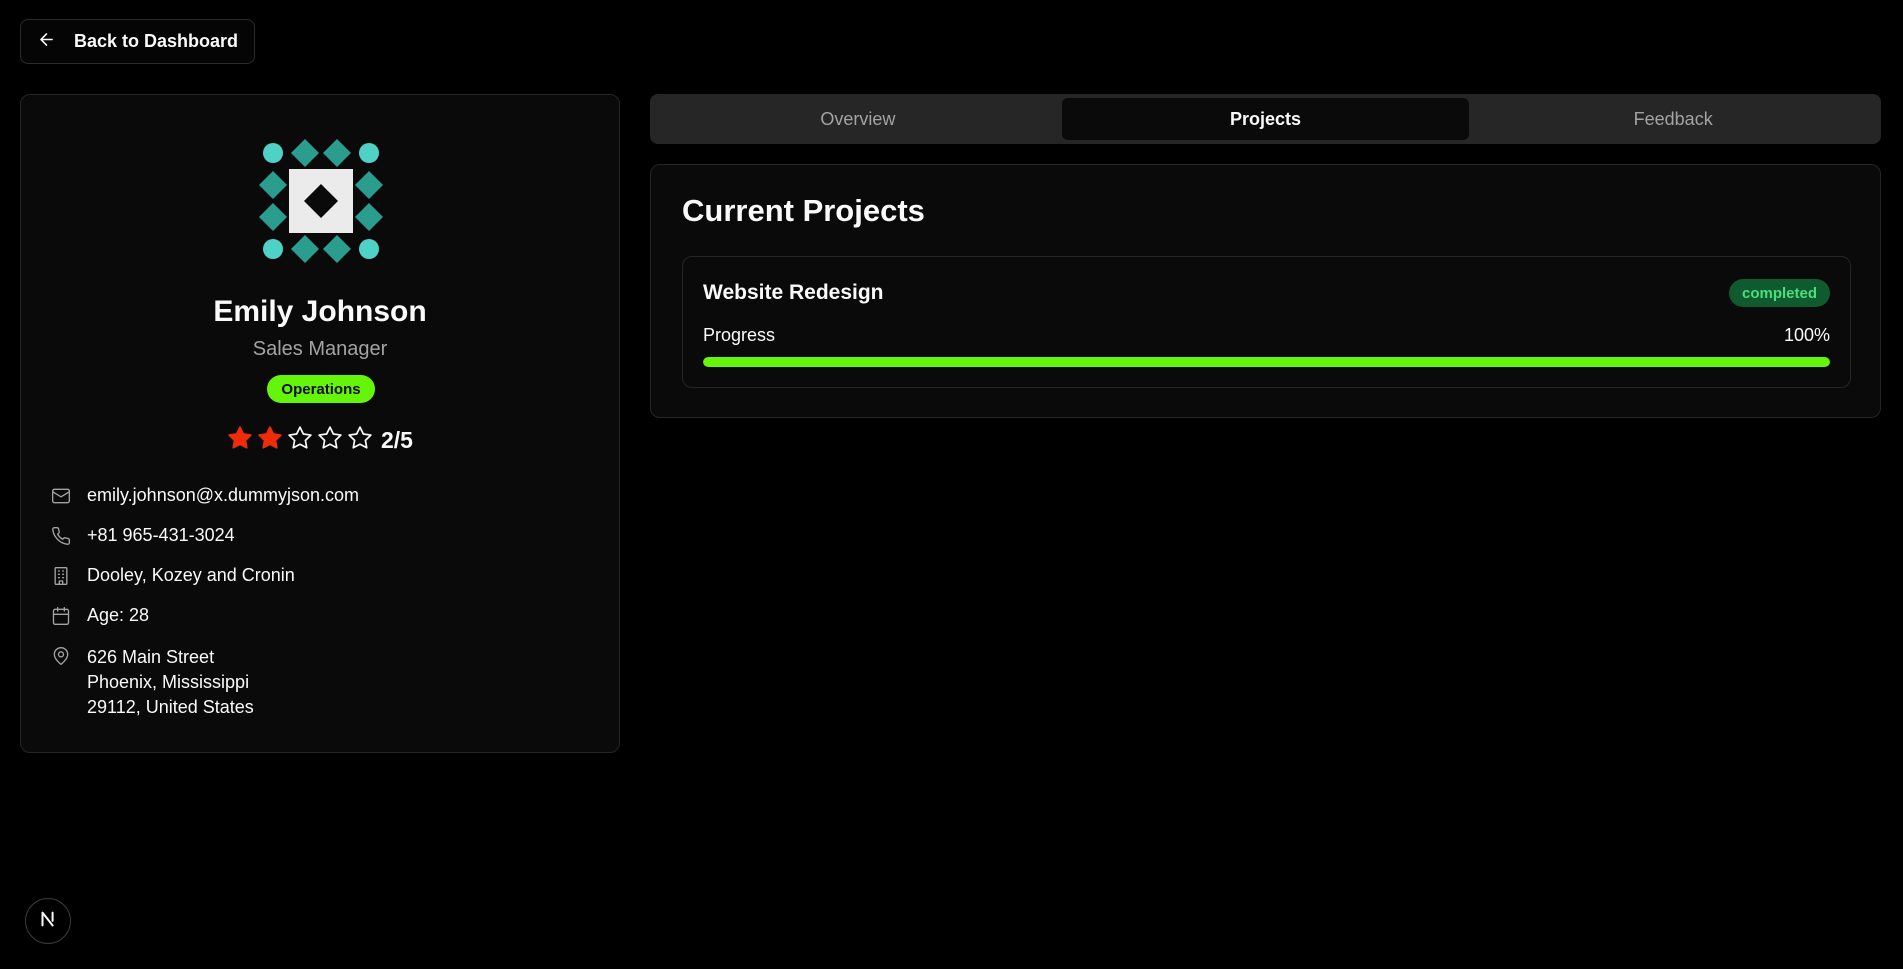 The image size is (1903, 969). I want to click on calendar-icon, so click(61, 616).